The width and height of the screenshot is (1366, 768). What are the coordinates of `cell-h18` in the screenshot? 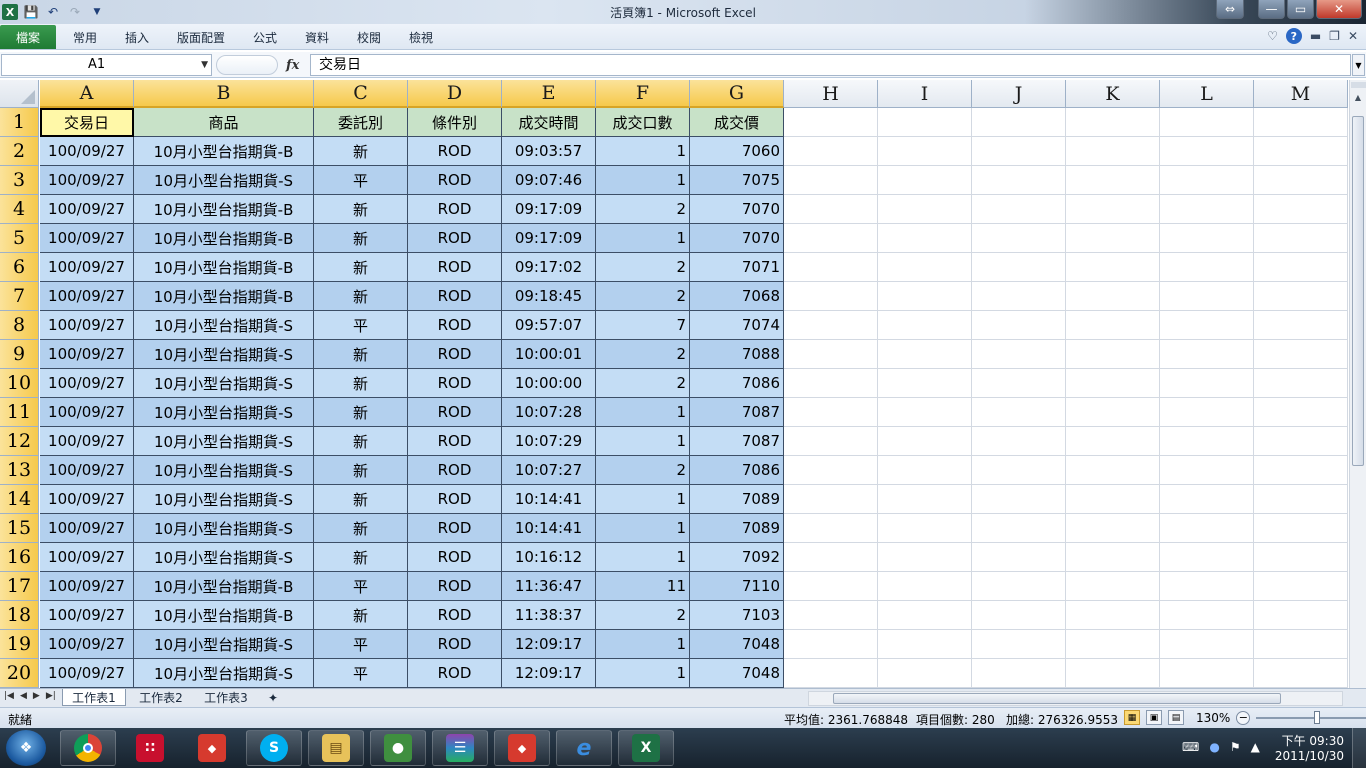 It's located at (831, 615).